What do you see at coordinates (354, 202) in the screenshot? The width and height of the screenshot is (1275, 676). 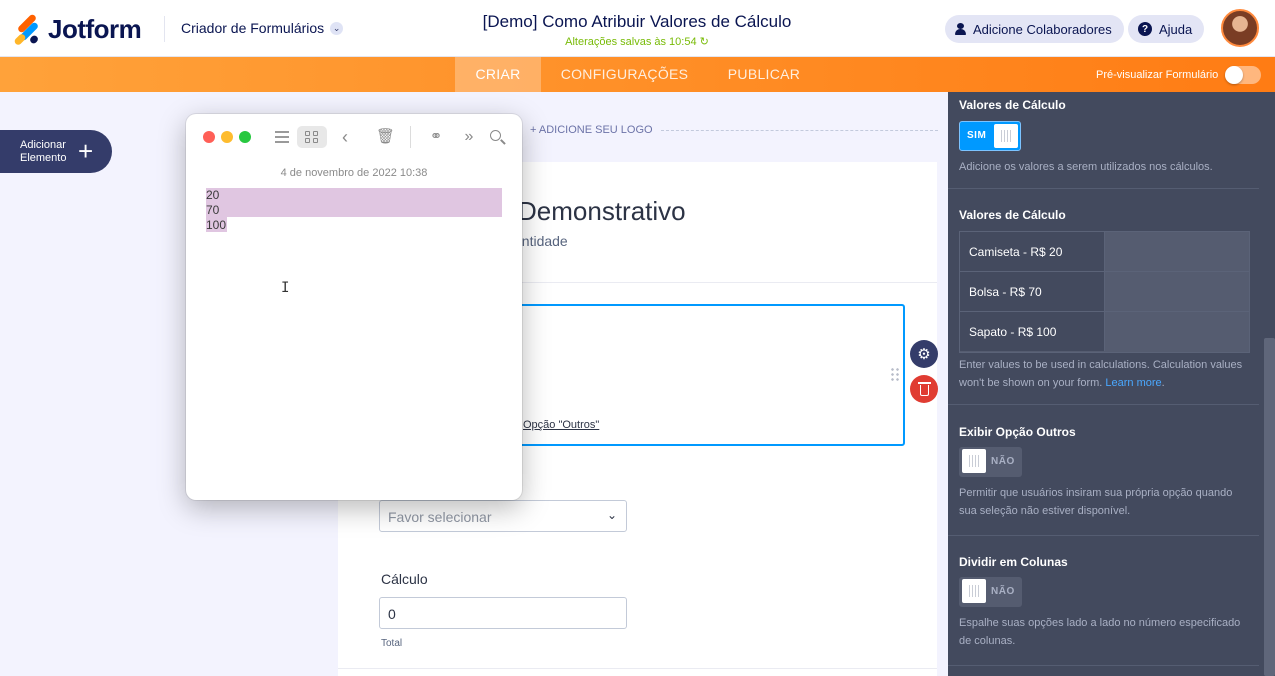 I see `text-selection-highlight` at bounding box center [354, 202].